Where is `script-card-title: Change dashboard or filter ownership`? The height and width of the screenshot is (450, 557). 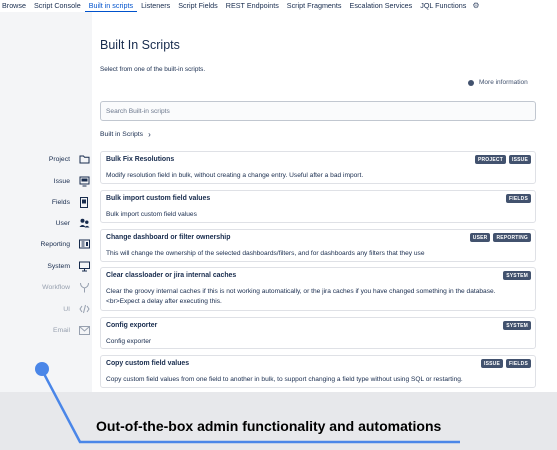
script-card-title: Change dashboard or filter ownership is located at coordinates (168, 237).